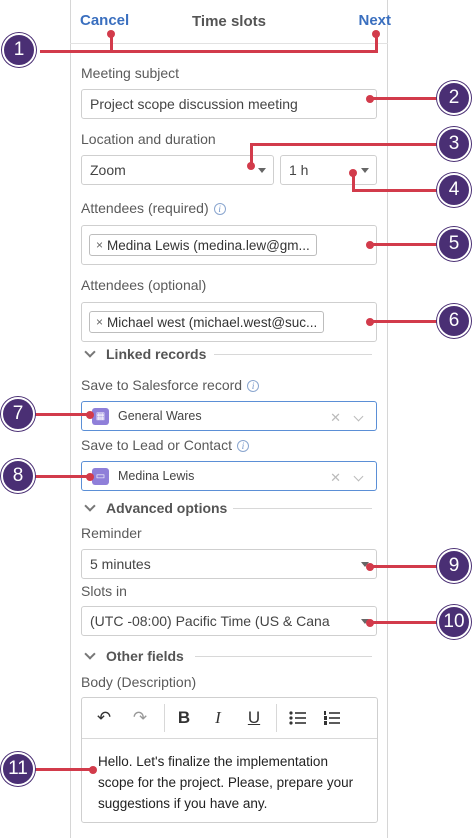 The width and height of the screenshot is (474, 838). What do you see at coordinates (162, 385) in the screenshot?
I see `salesforce-record-text: Save to Salesforce record` at bounding box center [162, 385].